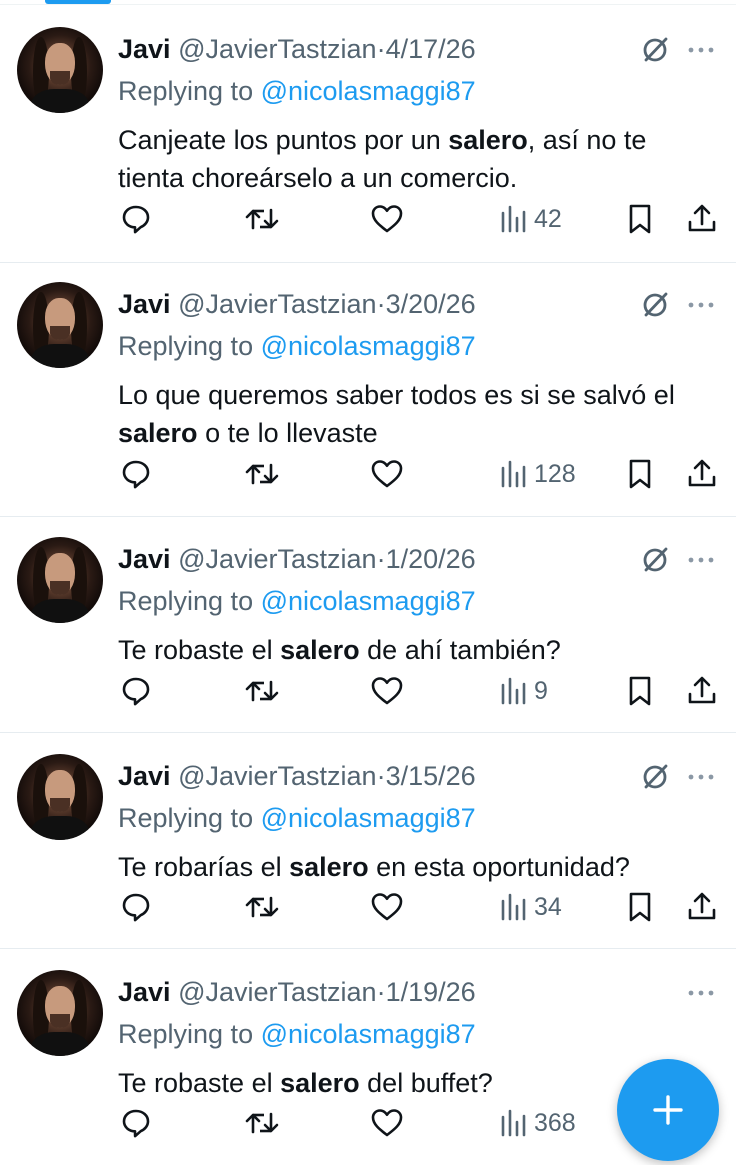  I want to click on tweet-date: 4/17/26, so click(431, 49).